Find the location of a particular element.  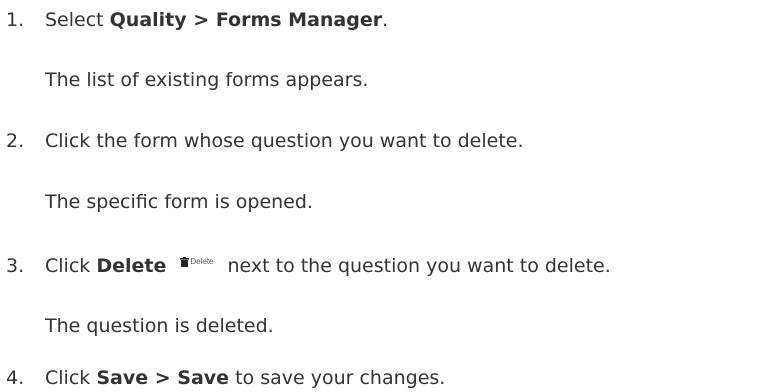

step-number: 2. is located at coordinates (15, 141).